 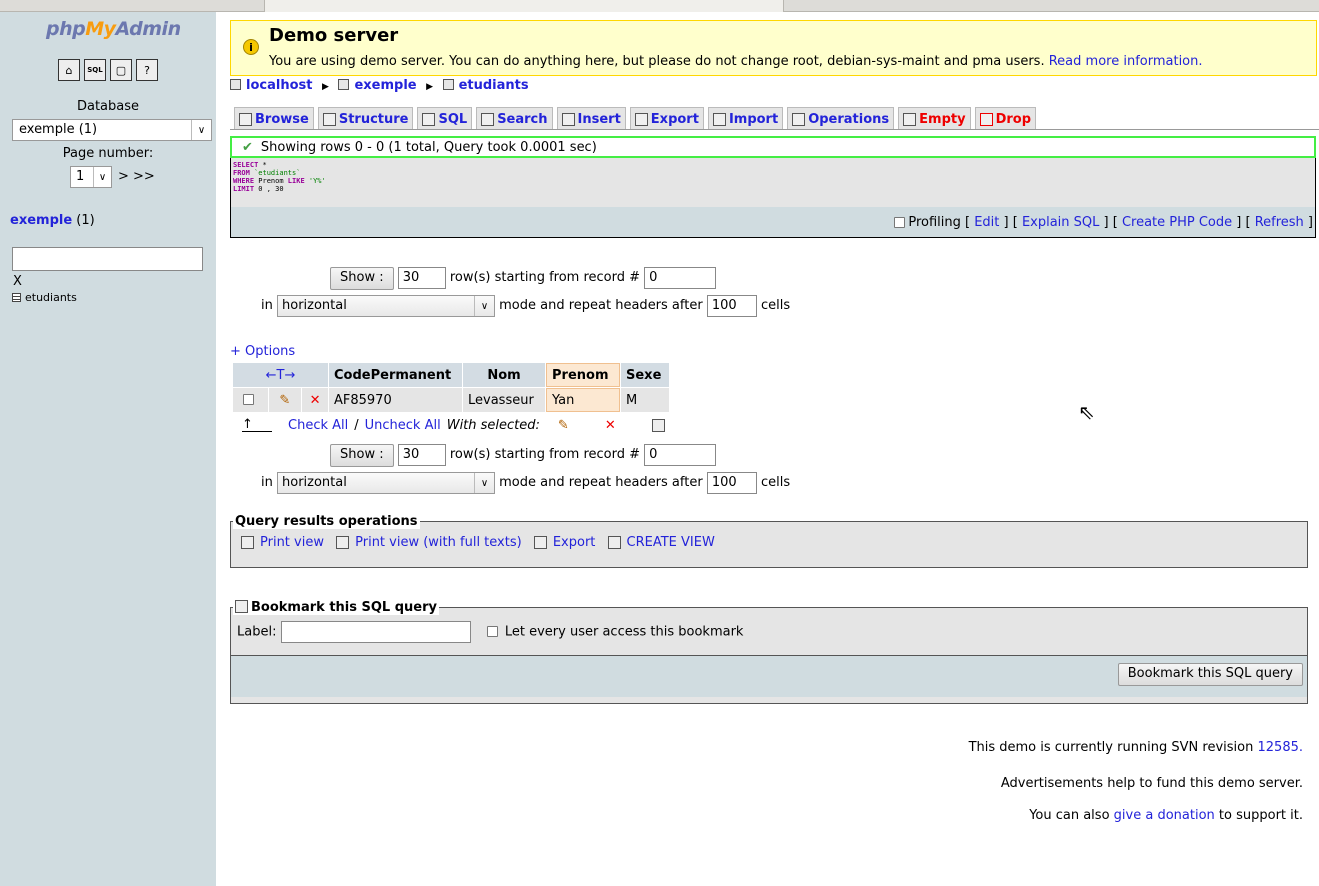 What do you see at coordinates (386, 483) in the screenshot?
I see `display-mode-select-bottom: horizontal ∨` at bounding box center [386, 483].